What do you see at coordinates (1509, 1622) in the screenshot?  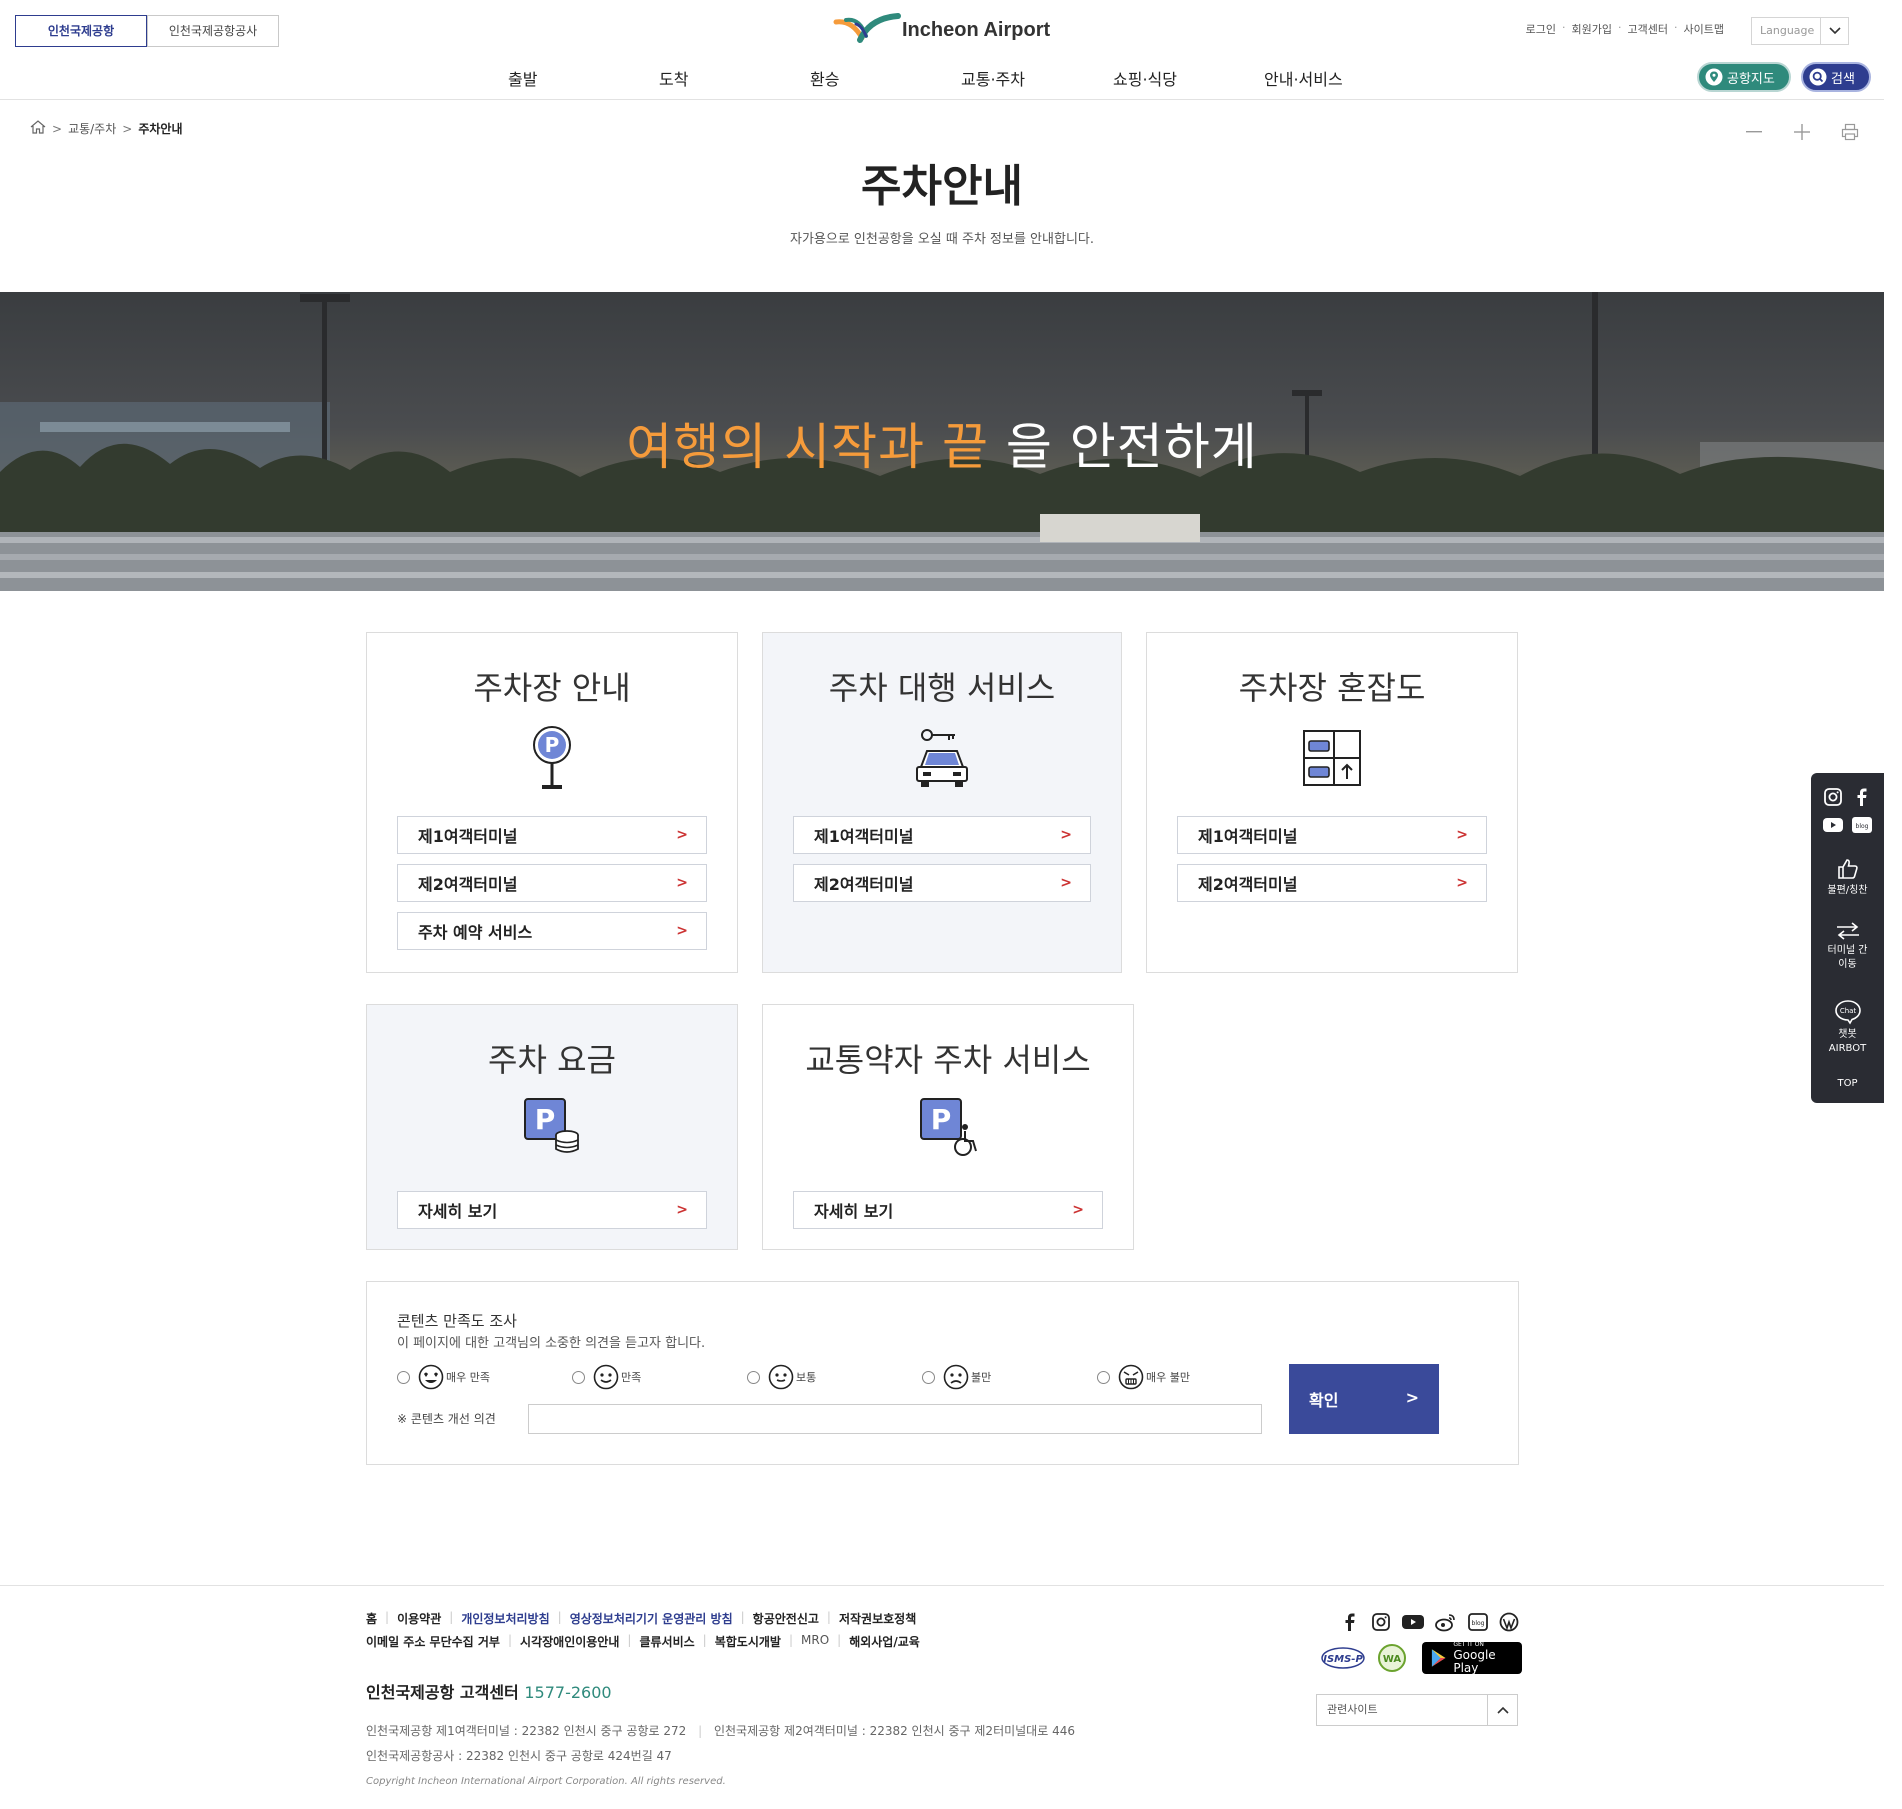 I see `wordpress-icon` at bounding box center [1509, 1622].